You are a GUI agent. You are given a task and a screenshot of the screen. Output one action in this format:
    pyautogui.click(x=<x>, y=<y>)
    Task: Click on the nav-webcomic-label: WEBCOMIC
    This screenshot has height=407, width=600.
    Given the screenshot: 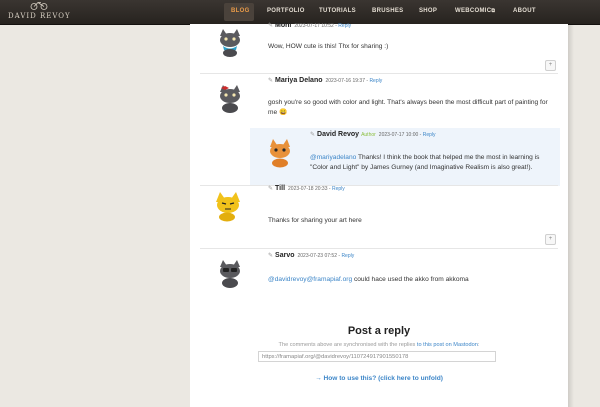 What is the action you would take?
    pyautogui.click(x=473, y=11)
    